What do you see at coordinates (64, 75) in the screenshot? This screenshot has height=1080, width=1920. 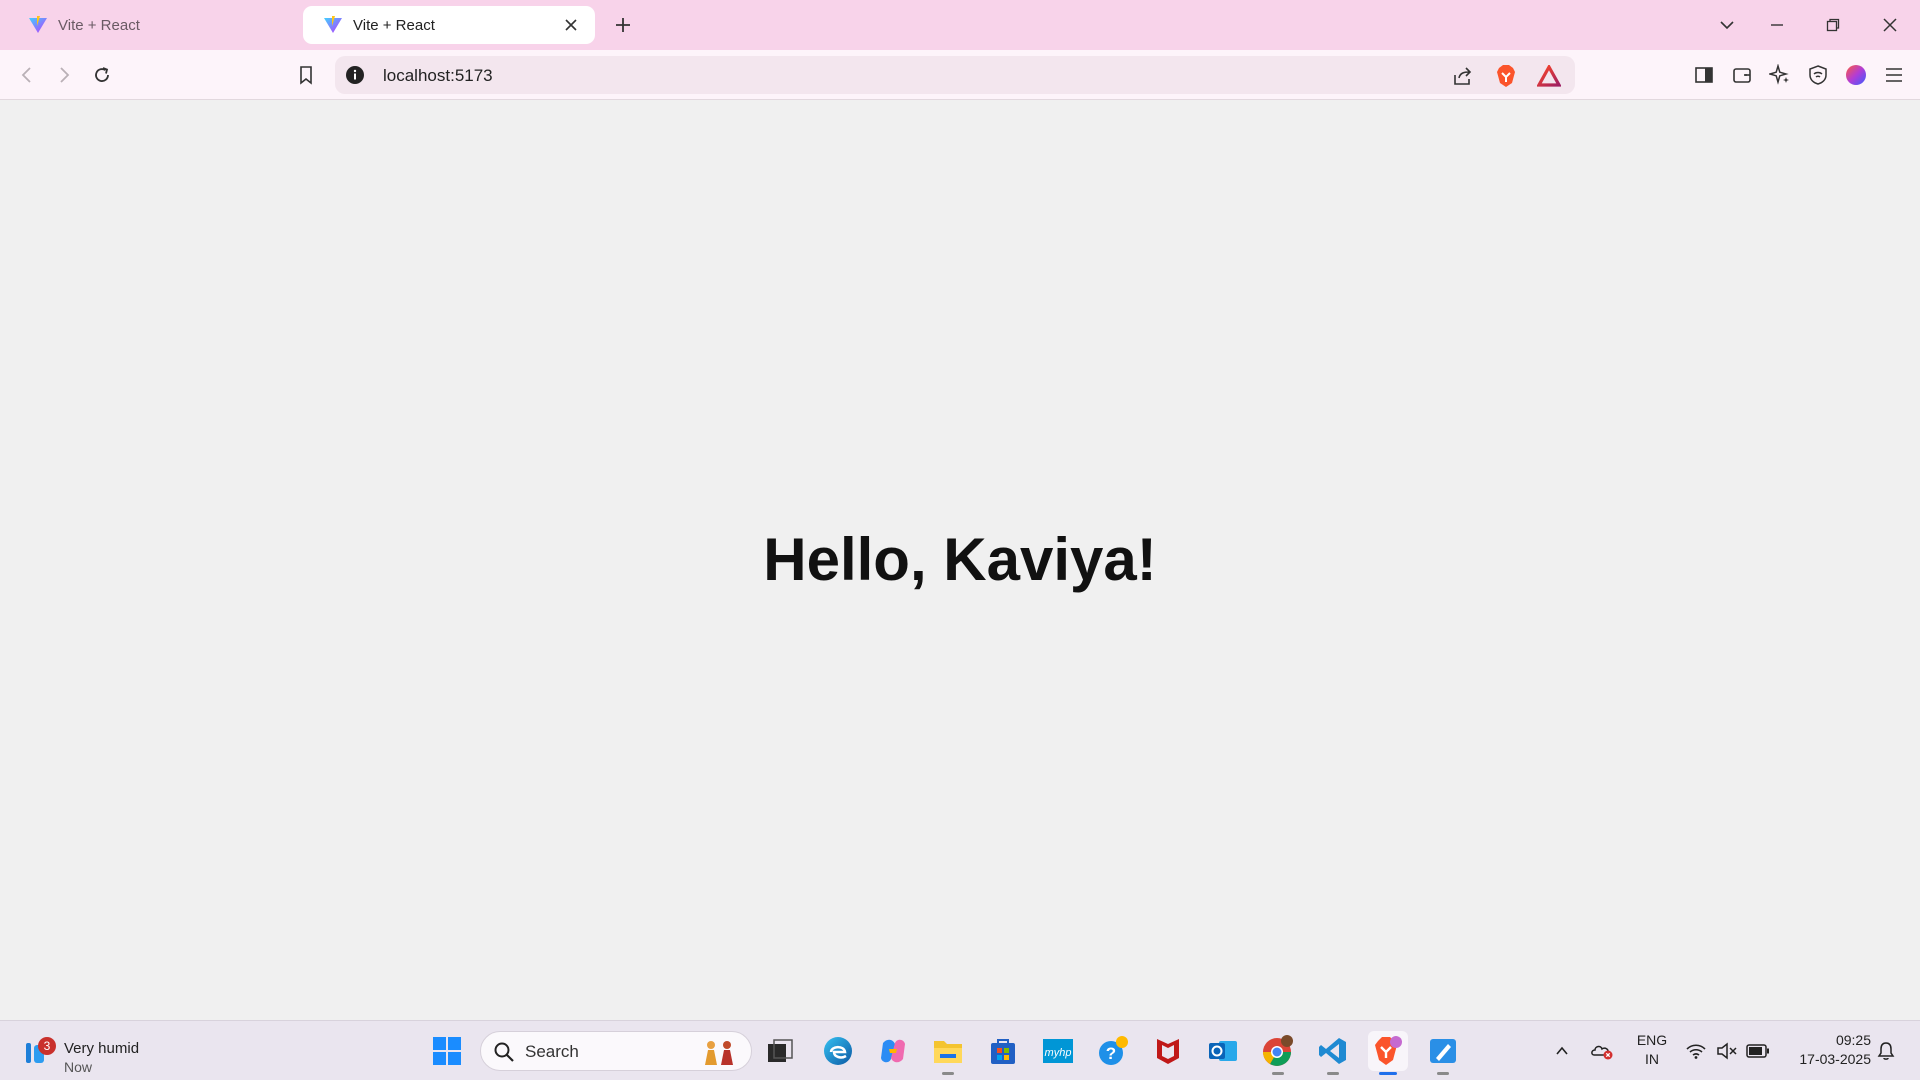 I see `forward-icon` at bounding box center [64, 75].